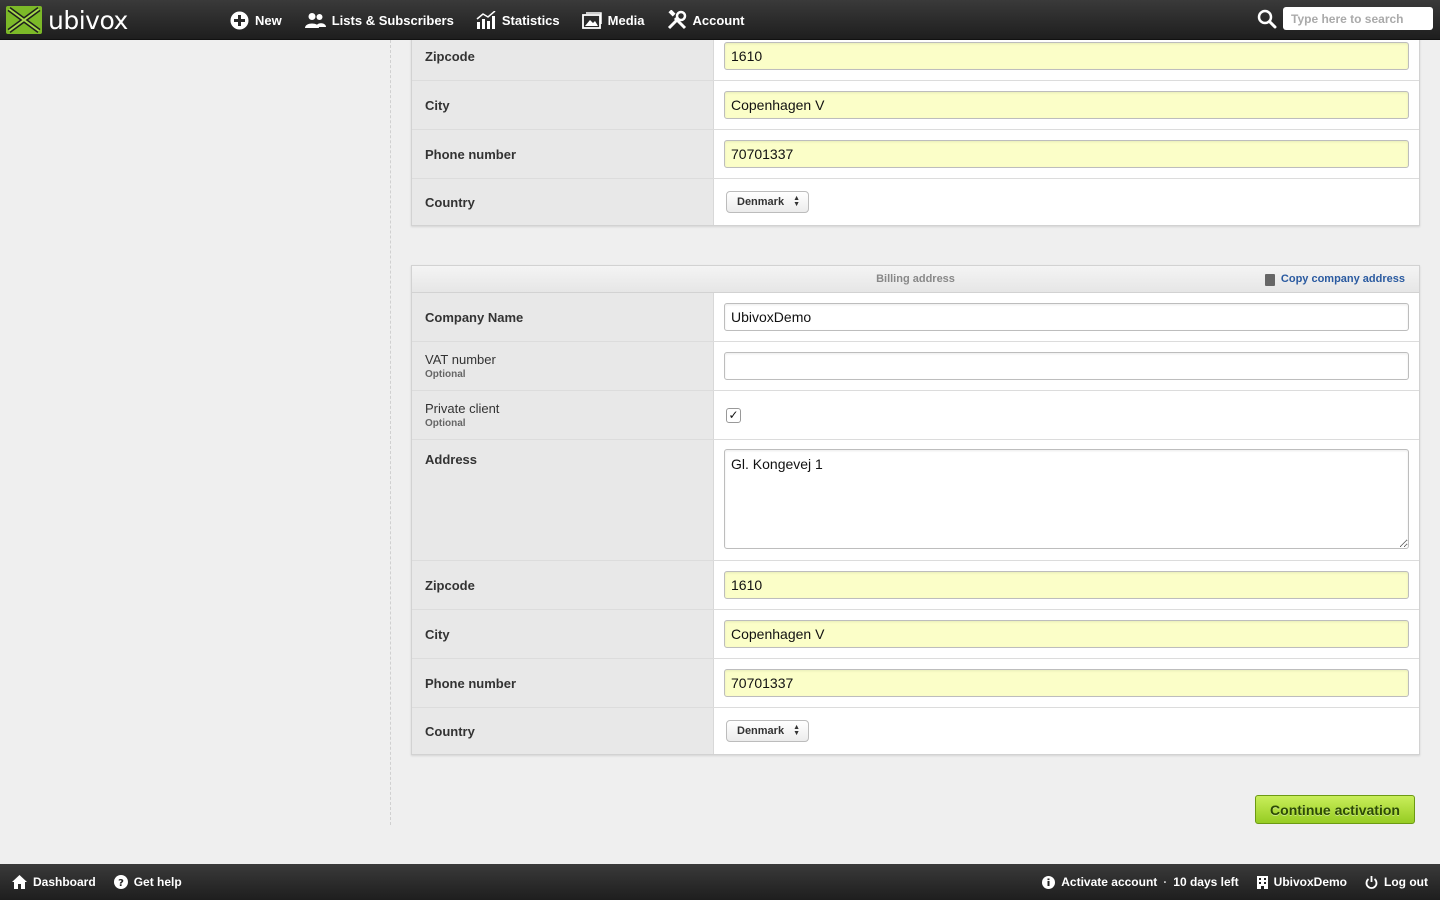 Image resolution: width=1440 pixels, height=900 pixels. What do you see at coordinates (1066, 105) in the screenshot?
I see `company-city-input` at bounding box center [1066, 105].